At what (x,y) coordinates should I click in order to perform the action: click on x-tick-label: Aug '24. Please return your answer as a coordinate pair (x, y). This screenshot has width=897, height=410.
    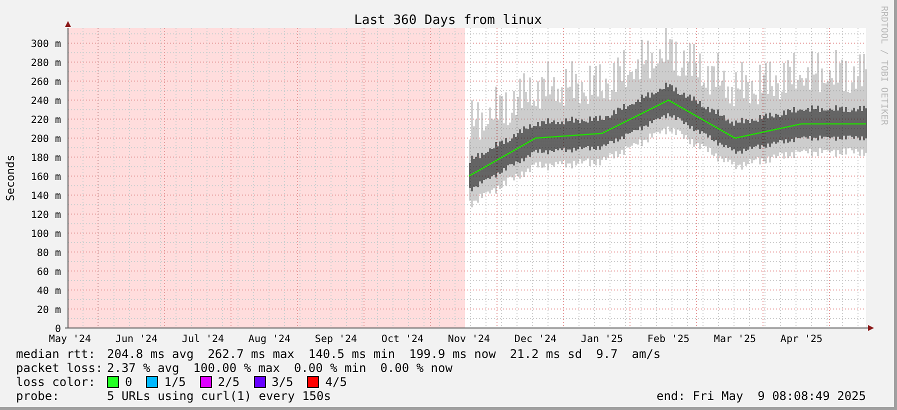
    Looking at the image, I should click on (269, 339).